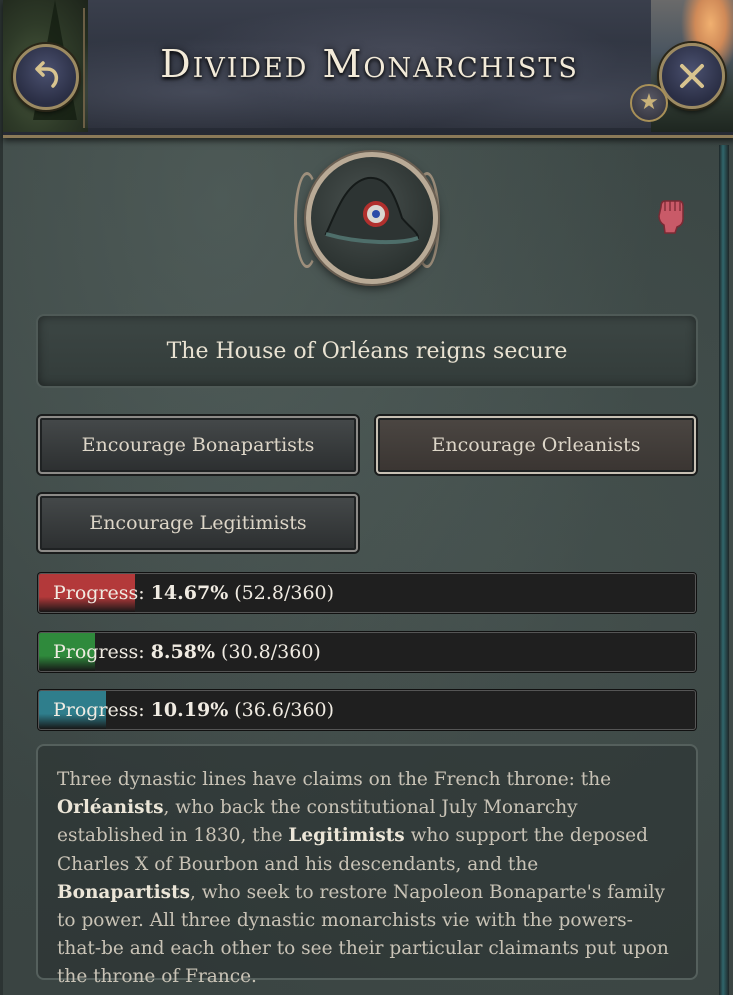  What do you see at coordinates (198, 445) in the screenshot?
I see `encourage-bonapartists-button: Encourage Bonapartists` at bounding box center [198, 445].